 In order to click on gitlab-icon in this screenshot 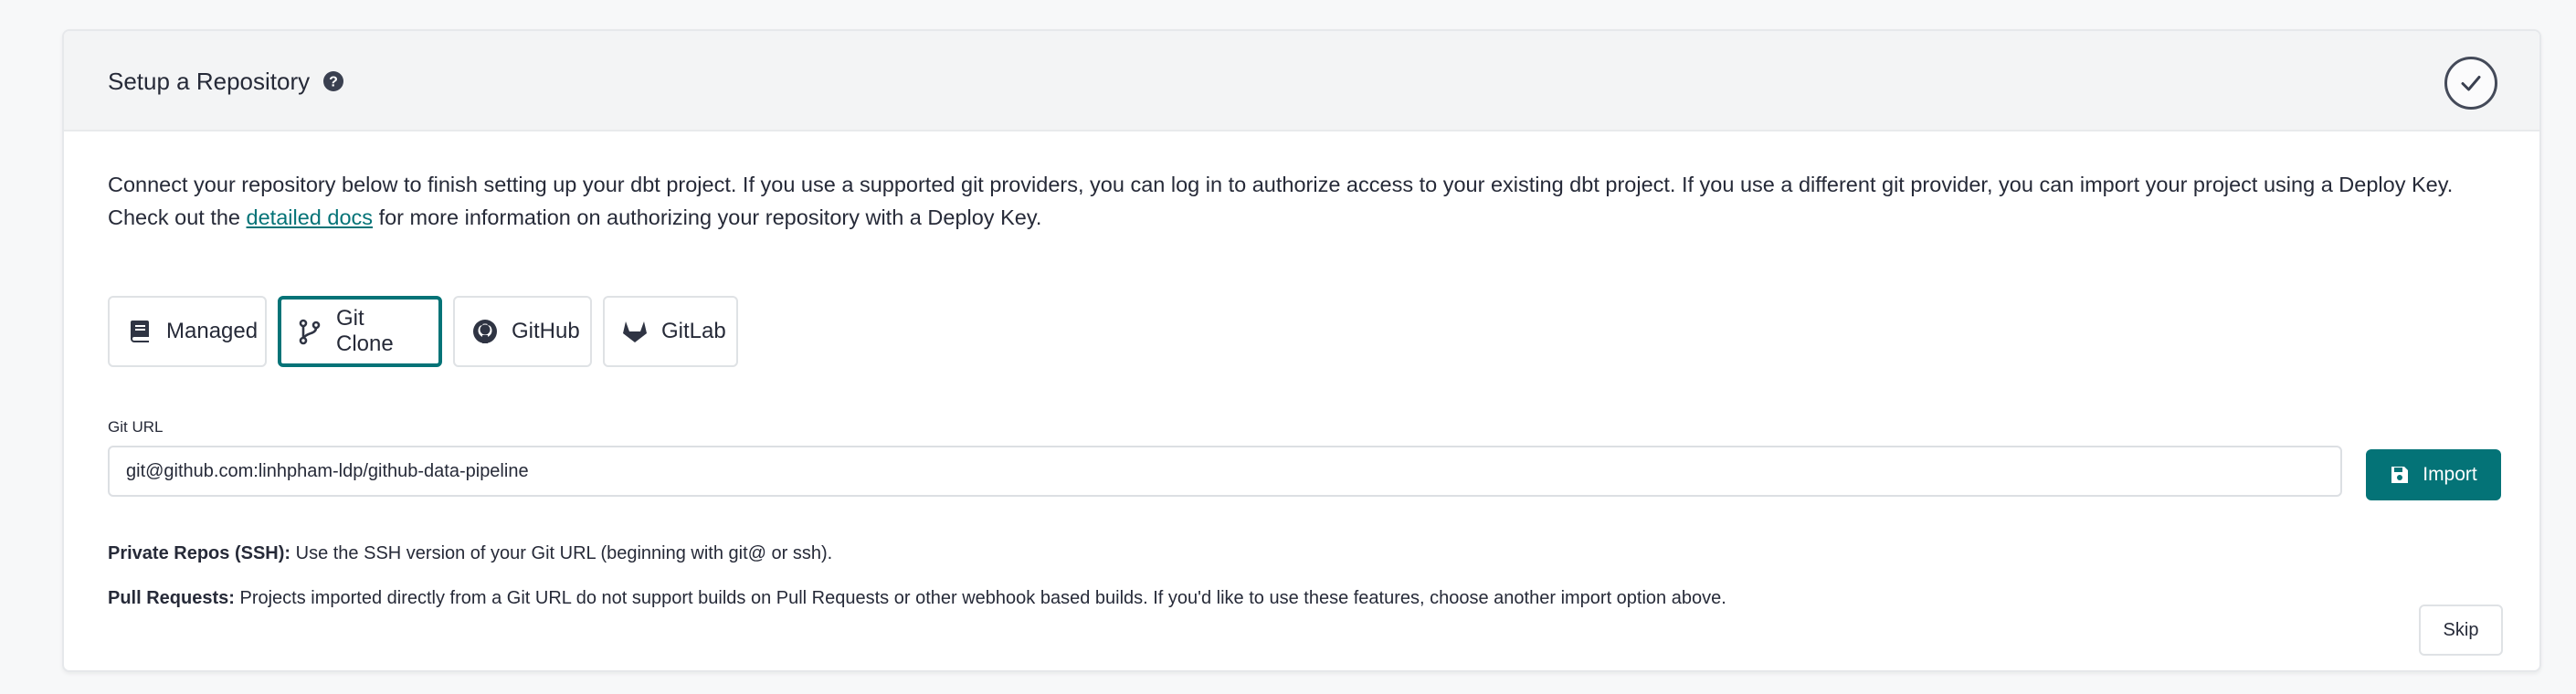, I will do `click(635, 331)`.